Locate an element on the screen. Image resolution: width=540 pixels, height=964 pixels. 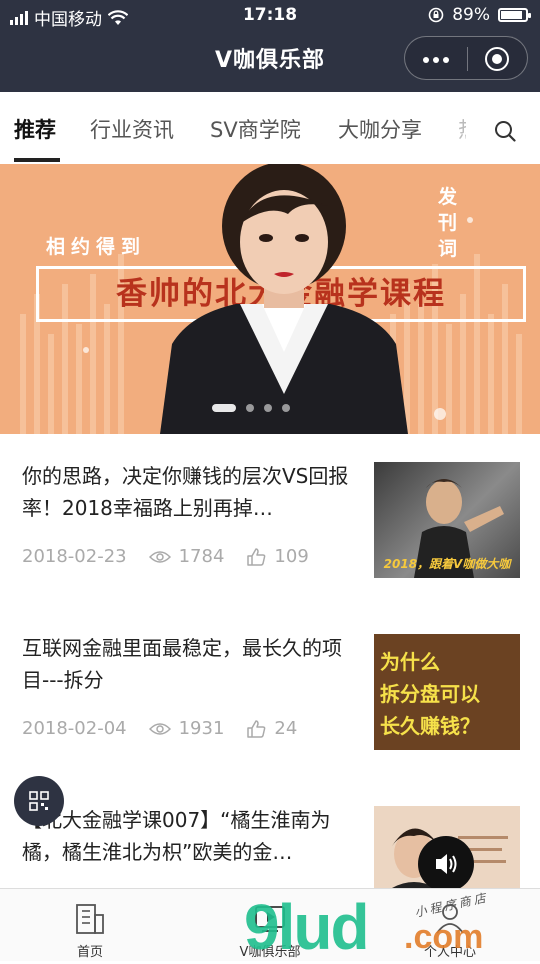
rotation-lock-icon is located at coordinates (436, 15).